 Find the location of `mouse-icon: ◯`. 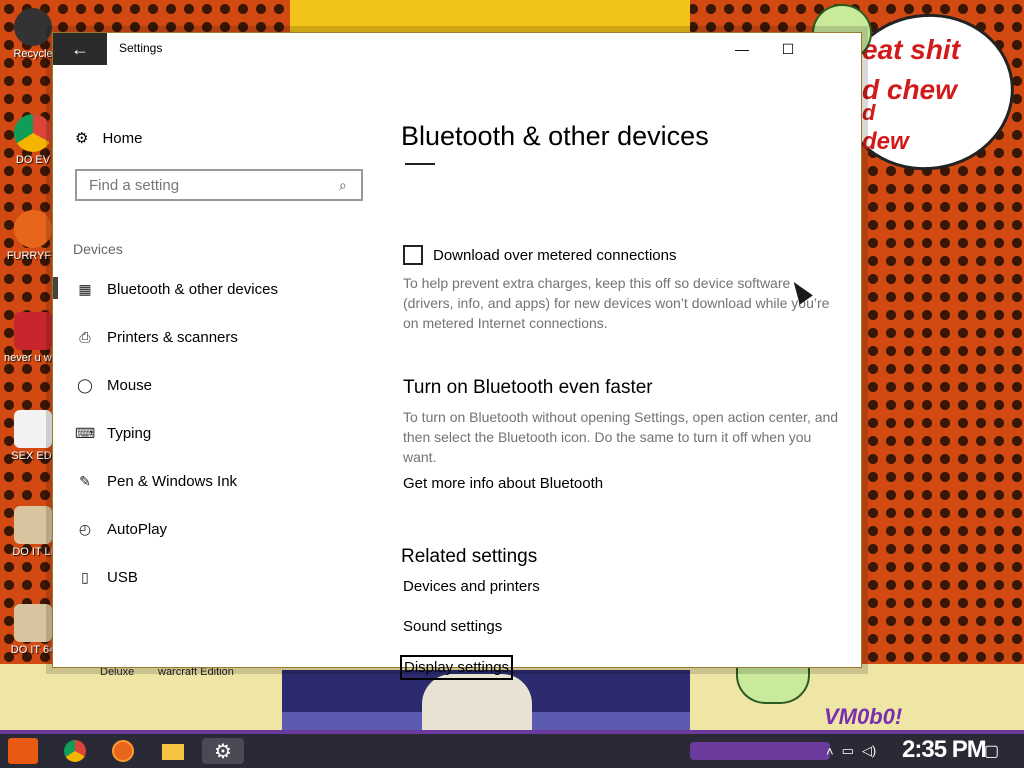

mouse-icon: ◯ is located at coordinates (85, 384).